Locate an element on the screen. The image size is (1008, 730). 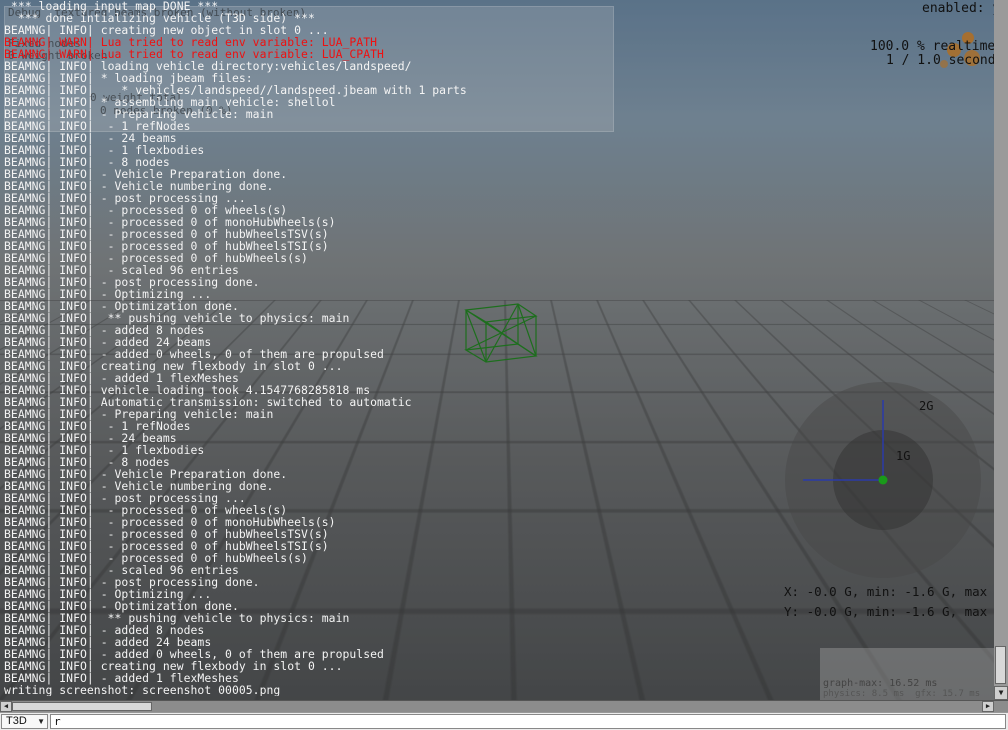
command-bar: T3D ▼ is located at coordinates (504, 721).